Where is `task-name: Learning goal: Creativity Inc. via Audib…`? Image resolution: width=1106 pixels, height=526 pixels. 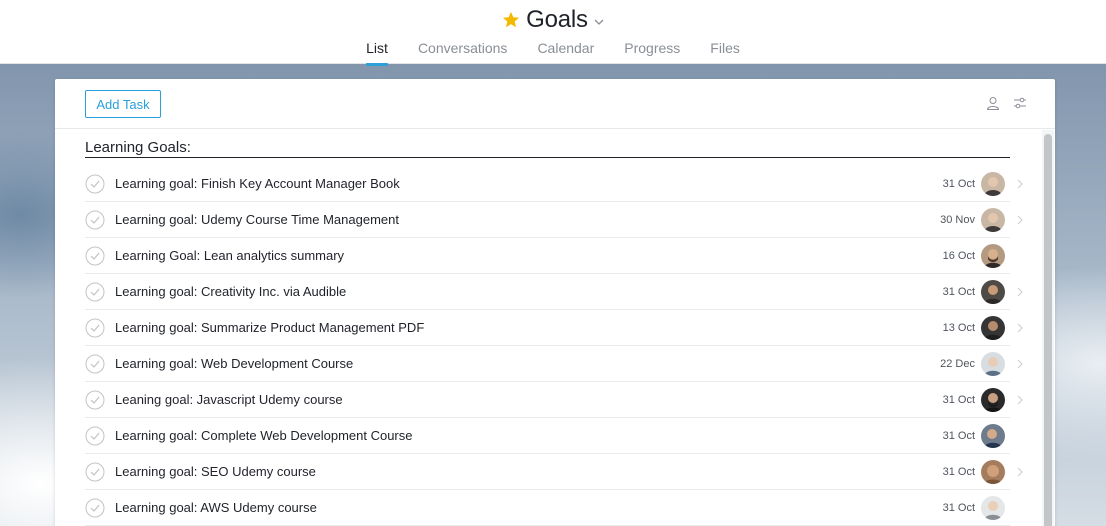 task-name: Learning goal: Creativity Inc. via Audib… is located at coordinates (230, 292).